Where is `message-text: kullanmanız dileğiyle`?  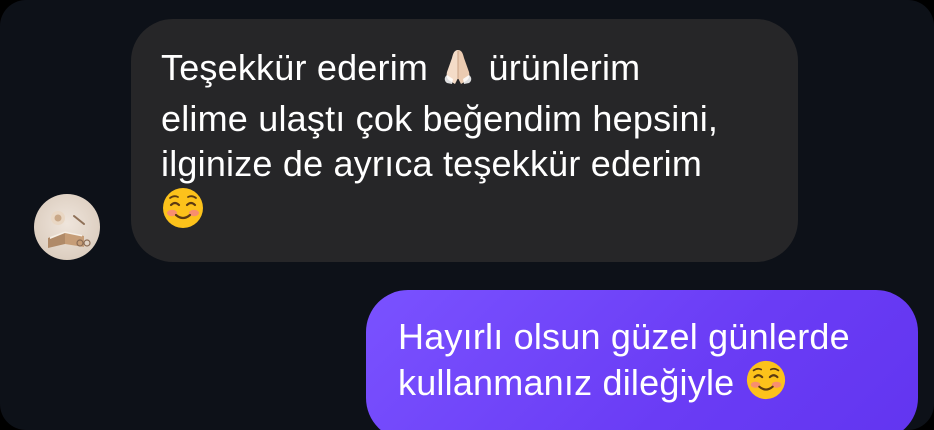
message-text: kullanmanız dileğiyle is located at coordinates (566, 382).